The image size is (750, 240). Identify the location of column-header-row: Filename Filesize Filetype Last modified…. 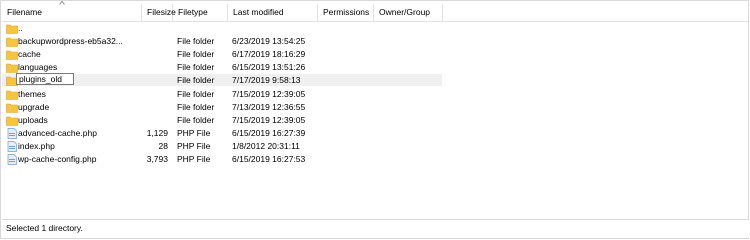
(375, 11).